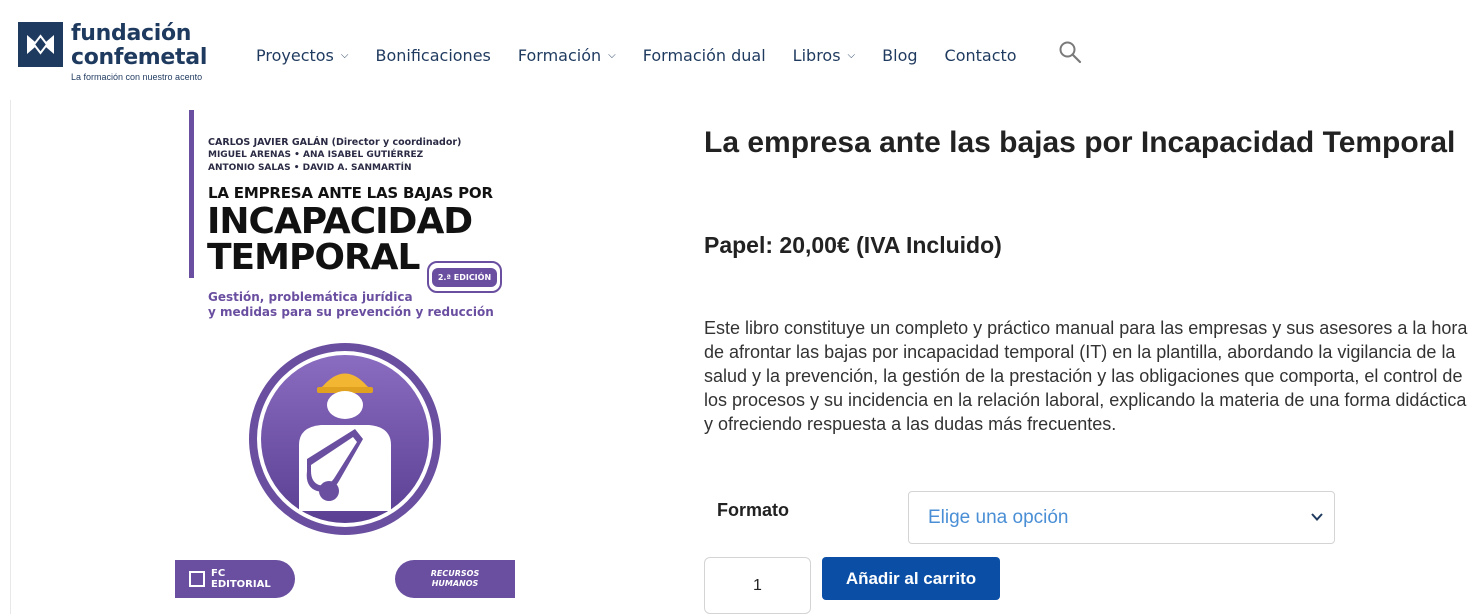  Describe the element at coordinates (853, 245) in the screenshot. I see `product-price: Papel: 20,00€ (IVA Incluido)` at that location.